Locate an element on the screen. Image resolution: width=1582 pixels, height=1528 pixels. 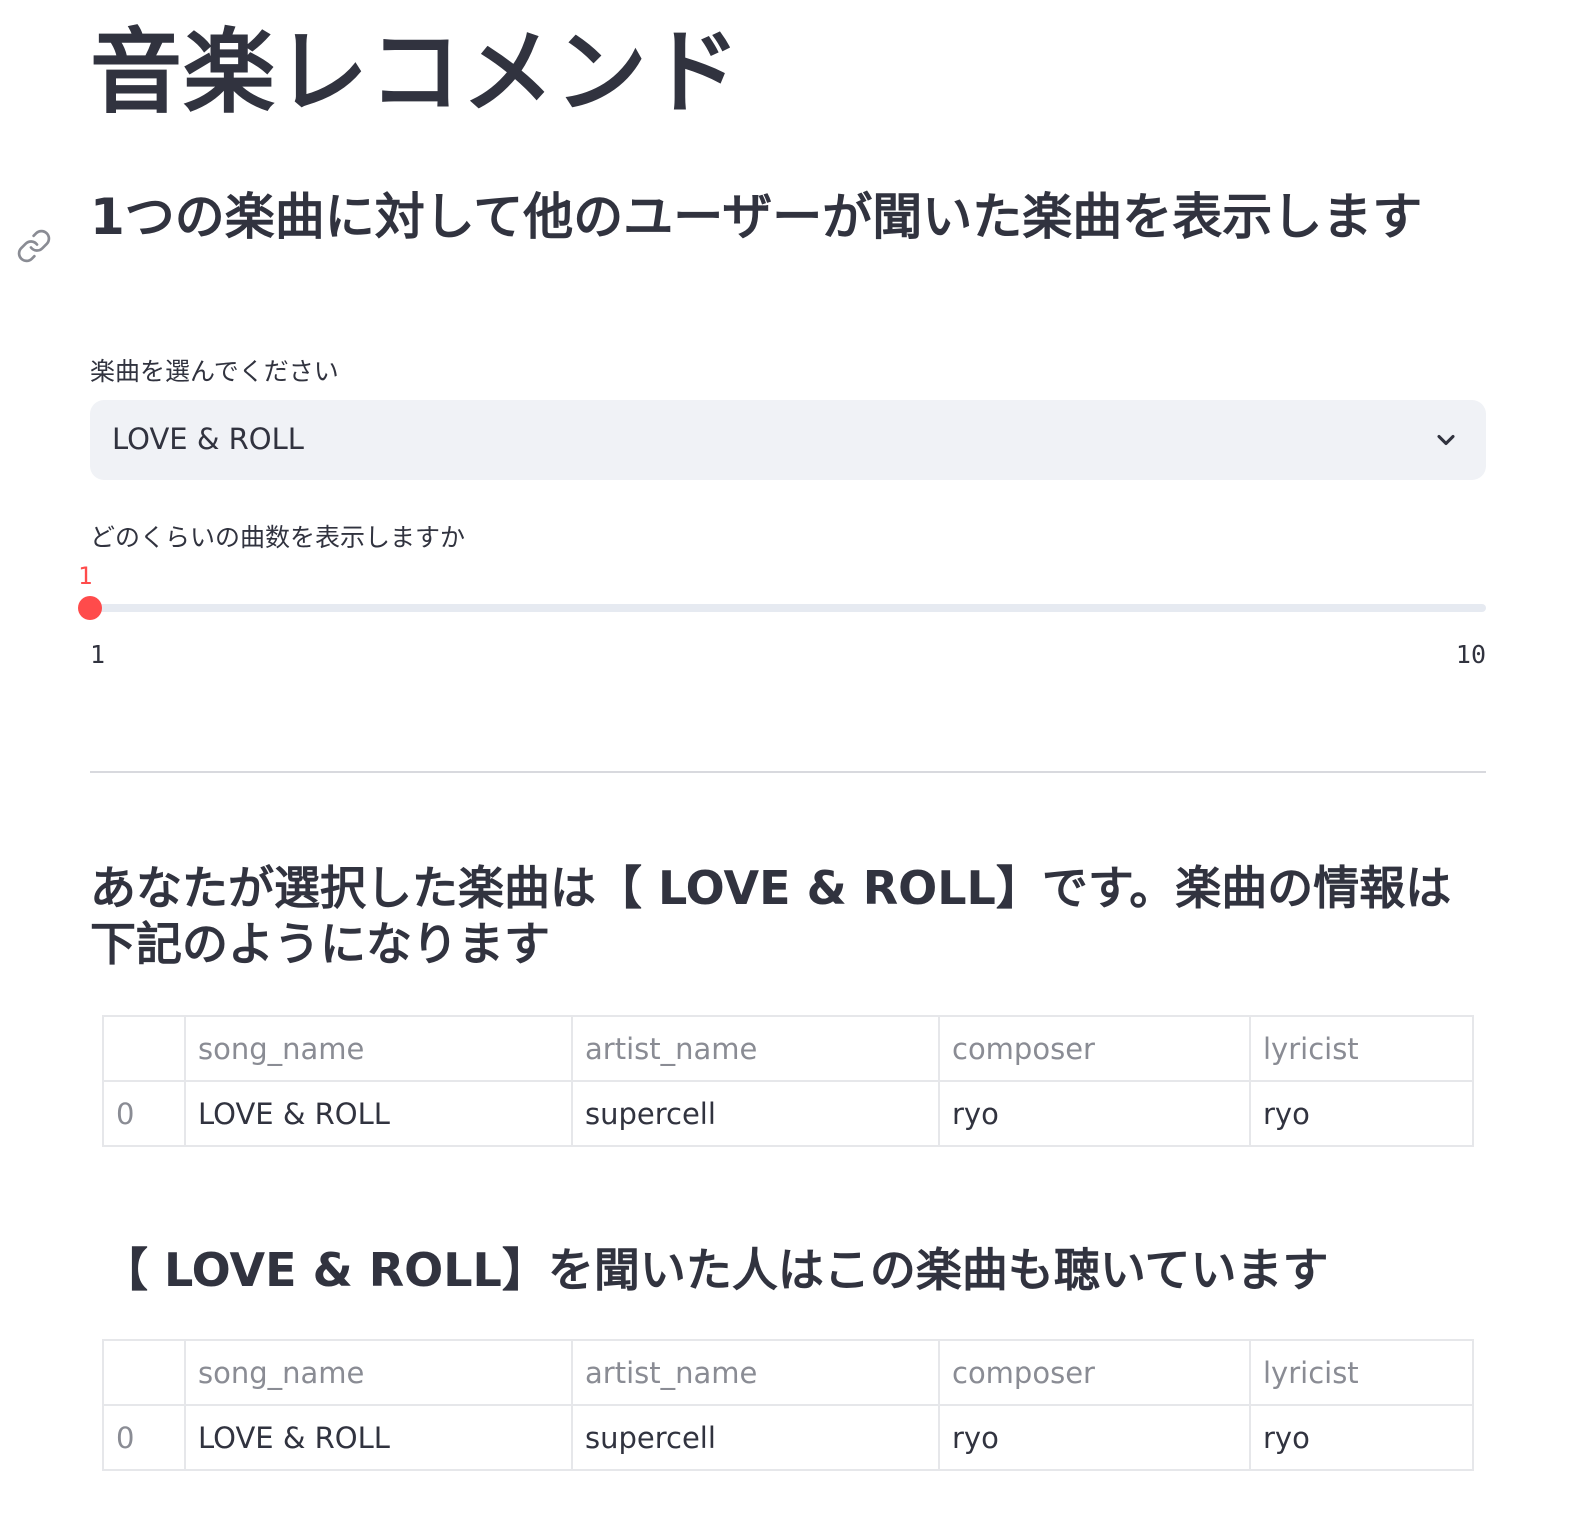
link-icon is located at coordinates (34, 246).